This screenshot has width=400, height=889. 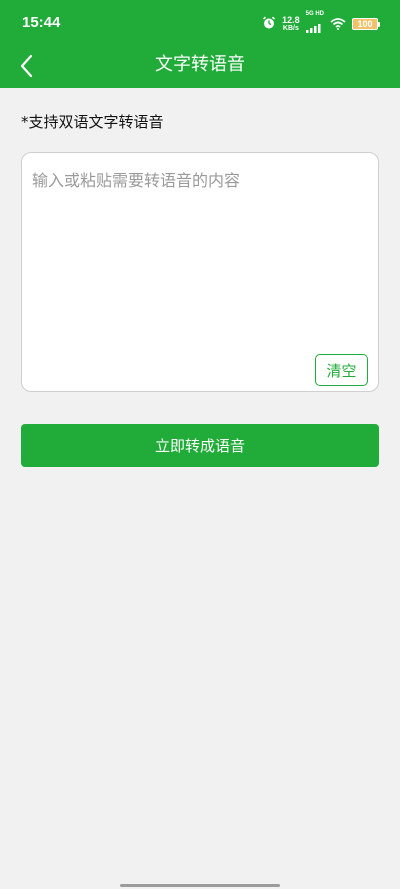 I want to click on status-icons: 12.8 KB/s 5G HD 100, so click(x=321, y=22).